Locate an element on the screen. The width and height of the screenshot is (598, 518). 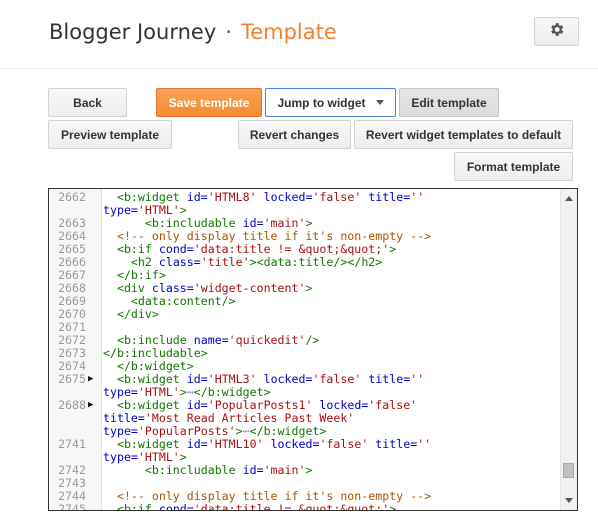
scroll-up-icon is located at coordinates (569, 198).